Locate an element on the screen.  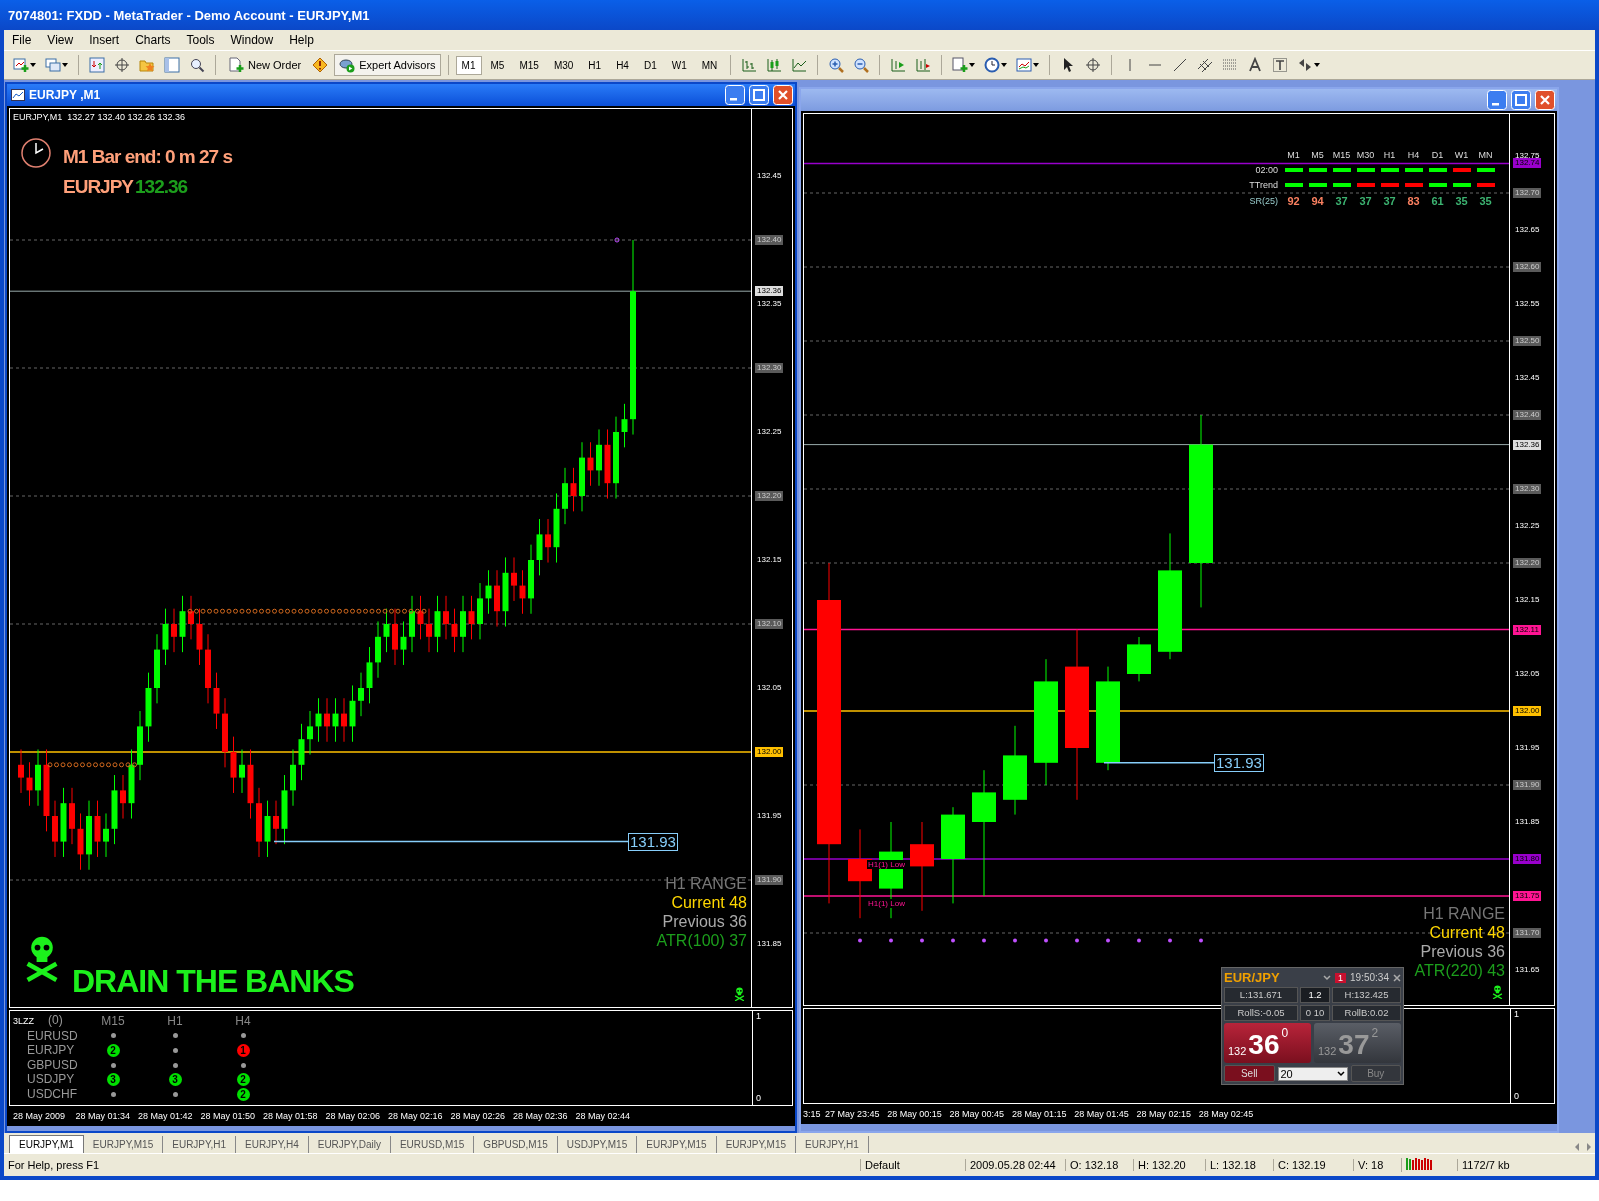
price-label: 132.55 is located at coordinates (1527, 304).